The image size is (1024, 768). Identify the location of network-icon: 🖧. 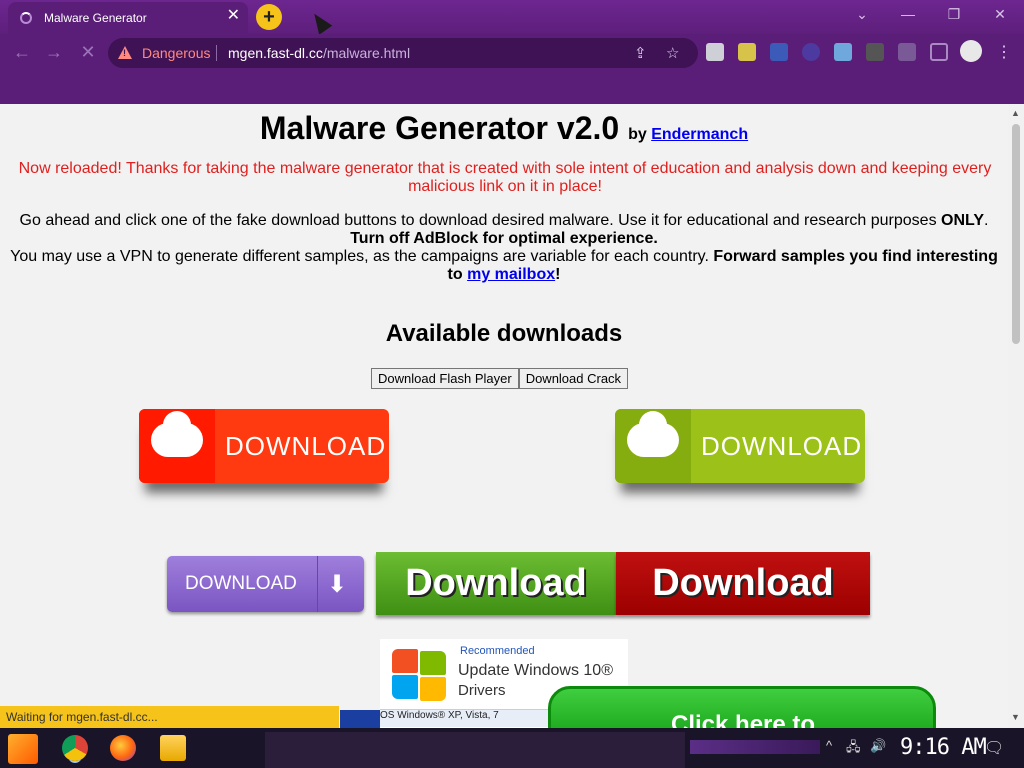
(853, 749).